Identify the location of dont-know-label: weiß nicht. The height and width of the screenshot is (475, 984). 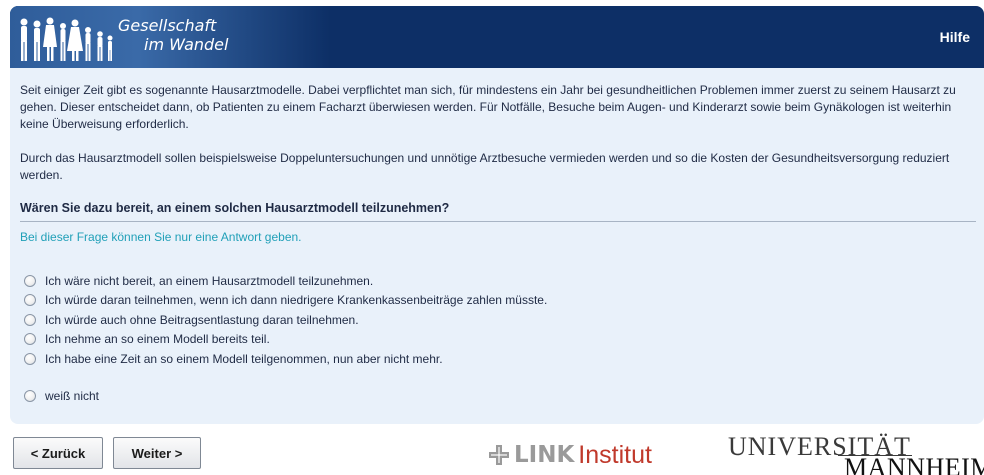
(72, 395).